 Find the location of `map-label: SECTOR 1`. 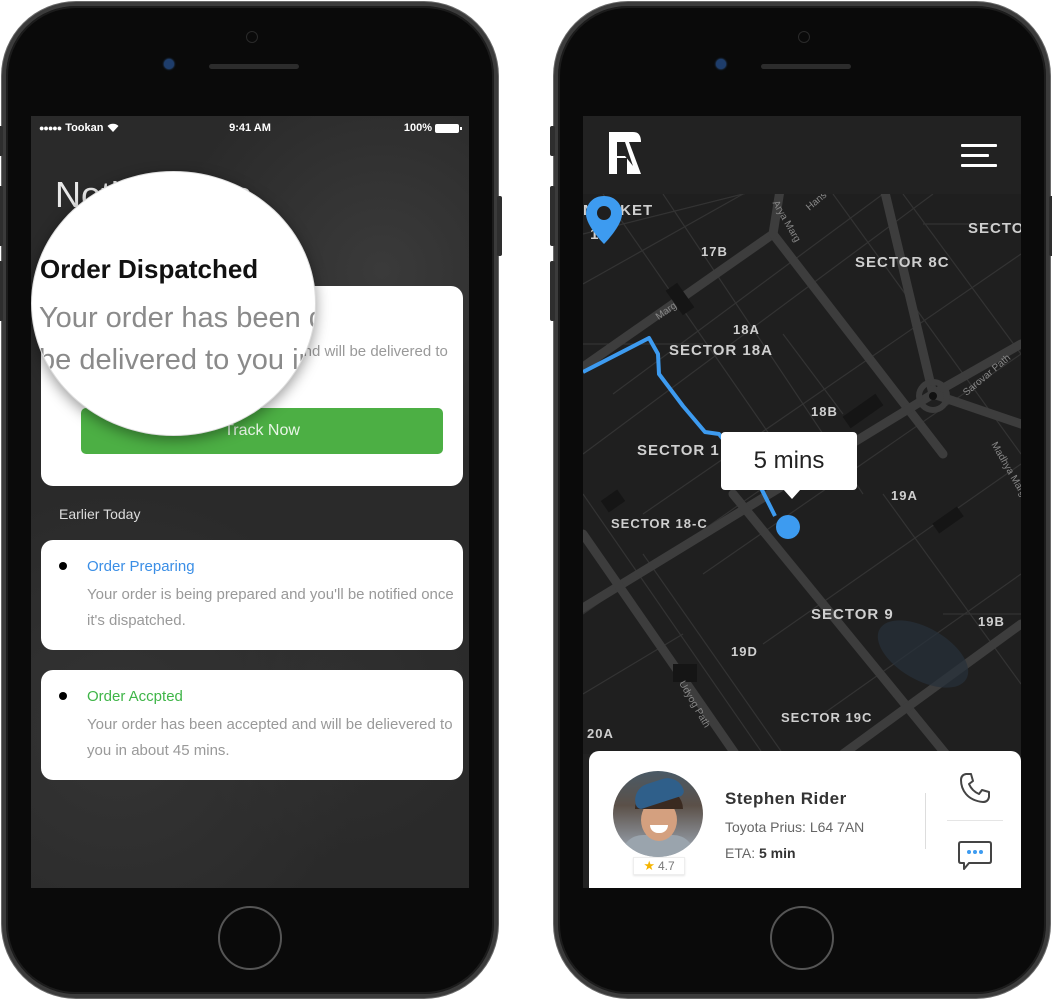

map-label: SECTOR 1 is located at coordinates (678, 450).